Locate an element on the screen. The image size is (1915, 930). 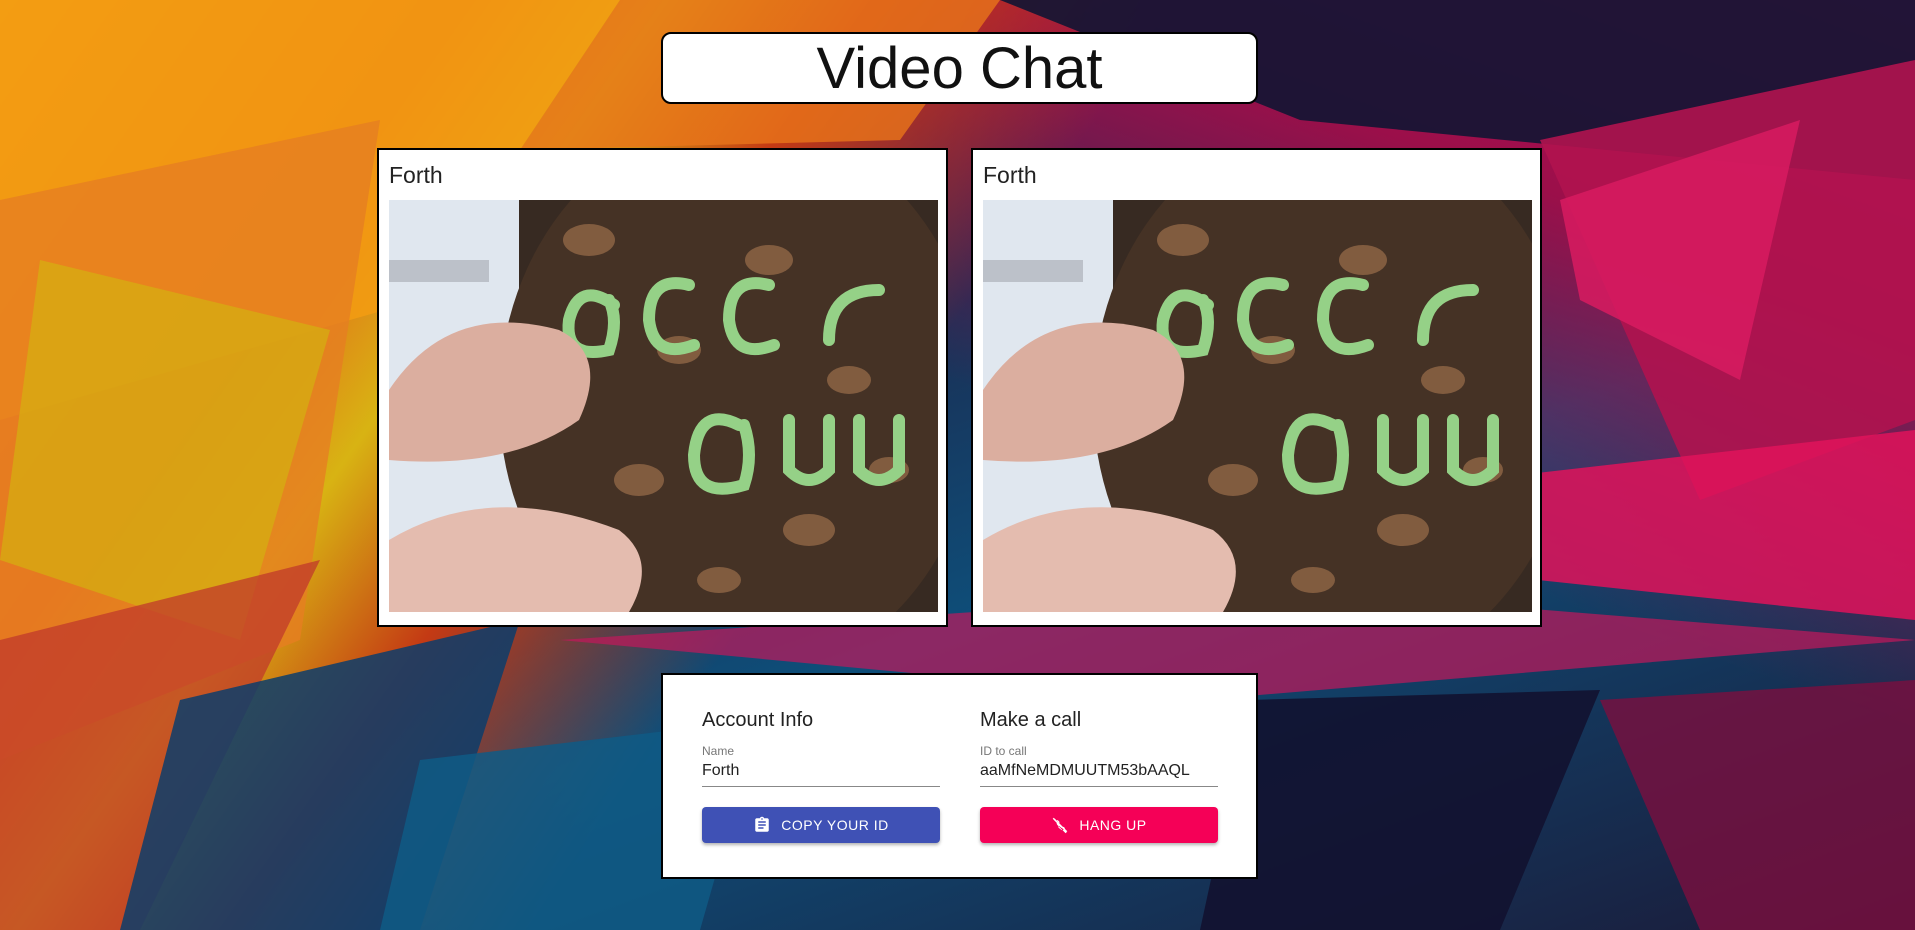
hang-up-label: HANG UP is located at coordinates (1113, 825).